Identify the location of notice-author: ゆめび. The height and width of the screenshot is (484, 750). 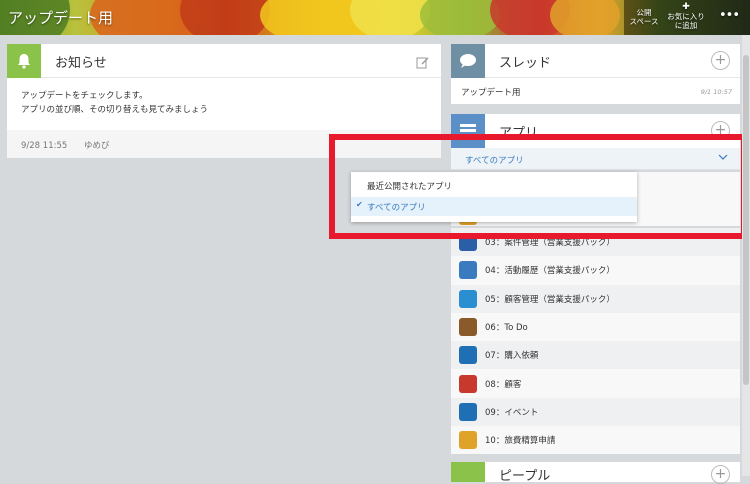
(97, 146).